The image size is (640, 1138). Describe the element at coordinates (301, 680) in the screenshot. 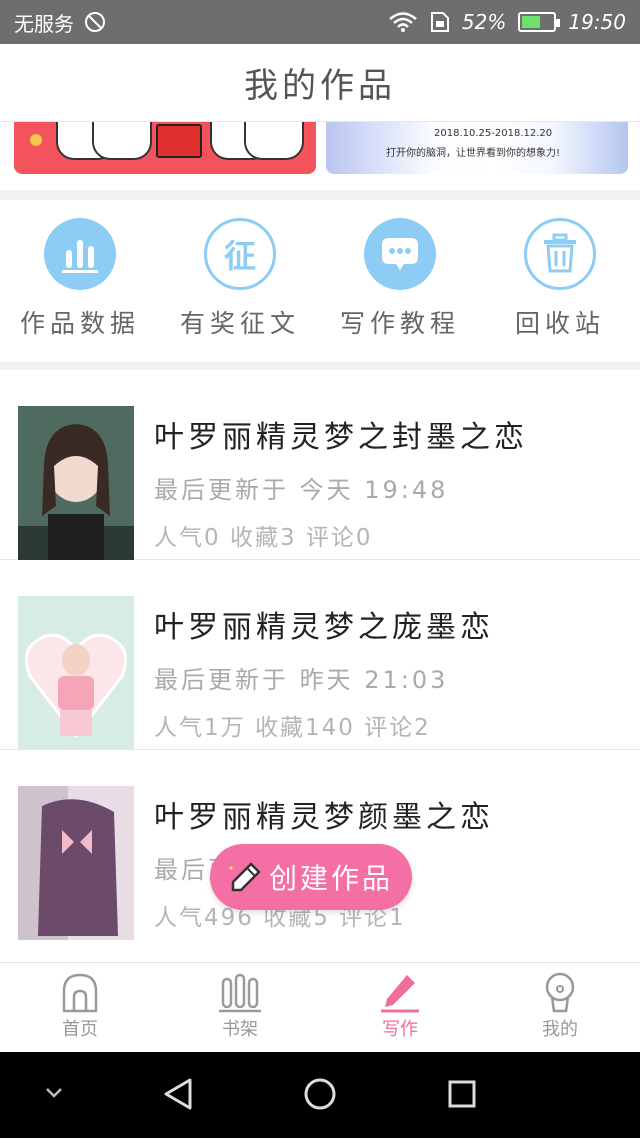

I see `work-updated: 最后更新于 昨天 21:03` at that location.